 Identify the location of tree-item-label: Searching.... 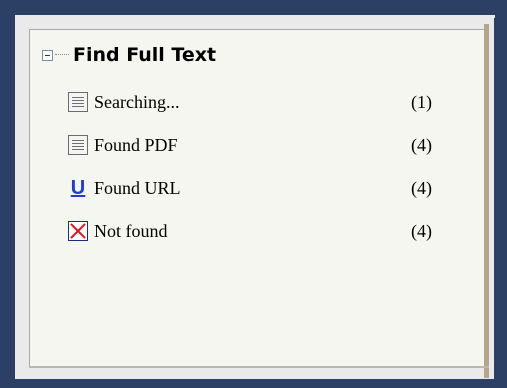
(137, 101).